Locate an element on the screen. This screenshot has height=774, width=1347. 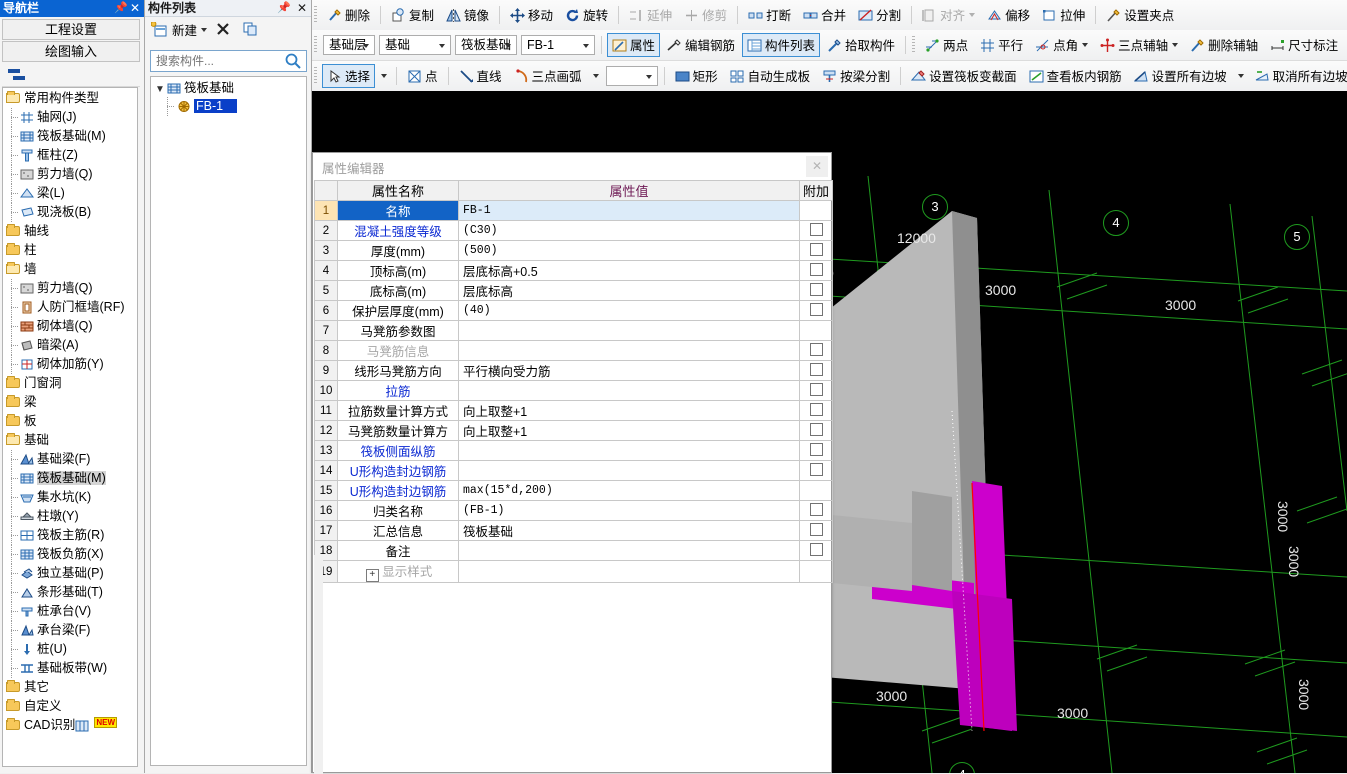
property-row: 6 保护层厚度(mm) (40) is located at coordinates (573, 310).